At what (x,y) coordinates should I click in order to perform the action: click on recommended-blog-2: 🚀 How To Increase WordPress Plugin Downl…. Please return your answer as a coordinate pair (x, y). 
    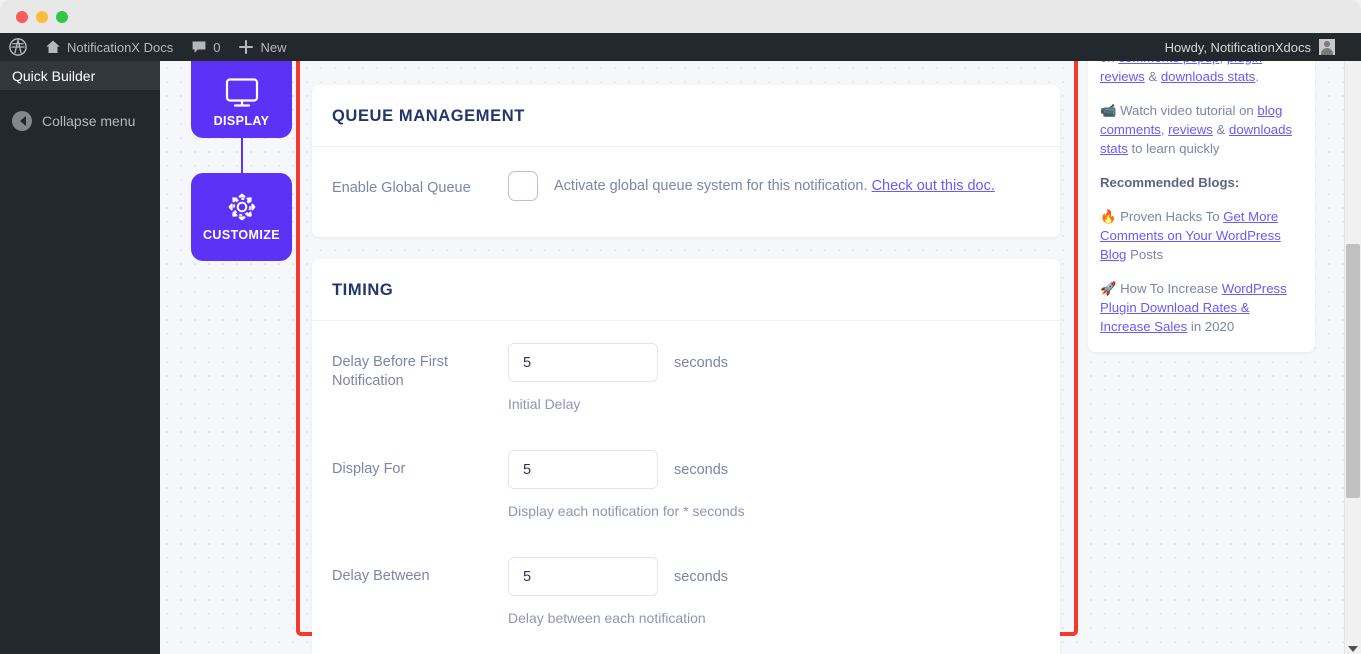
    Looking at the image, I should click on (1200, 307).